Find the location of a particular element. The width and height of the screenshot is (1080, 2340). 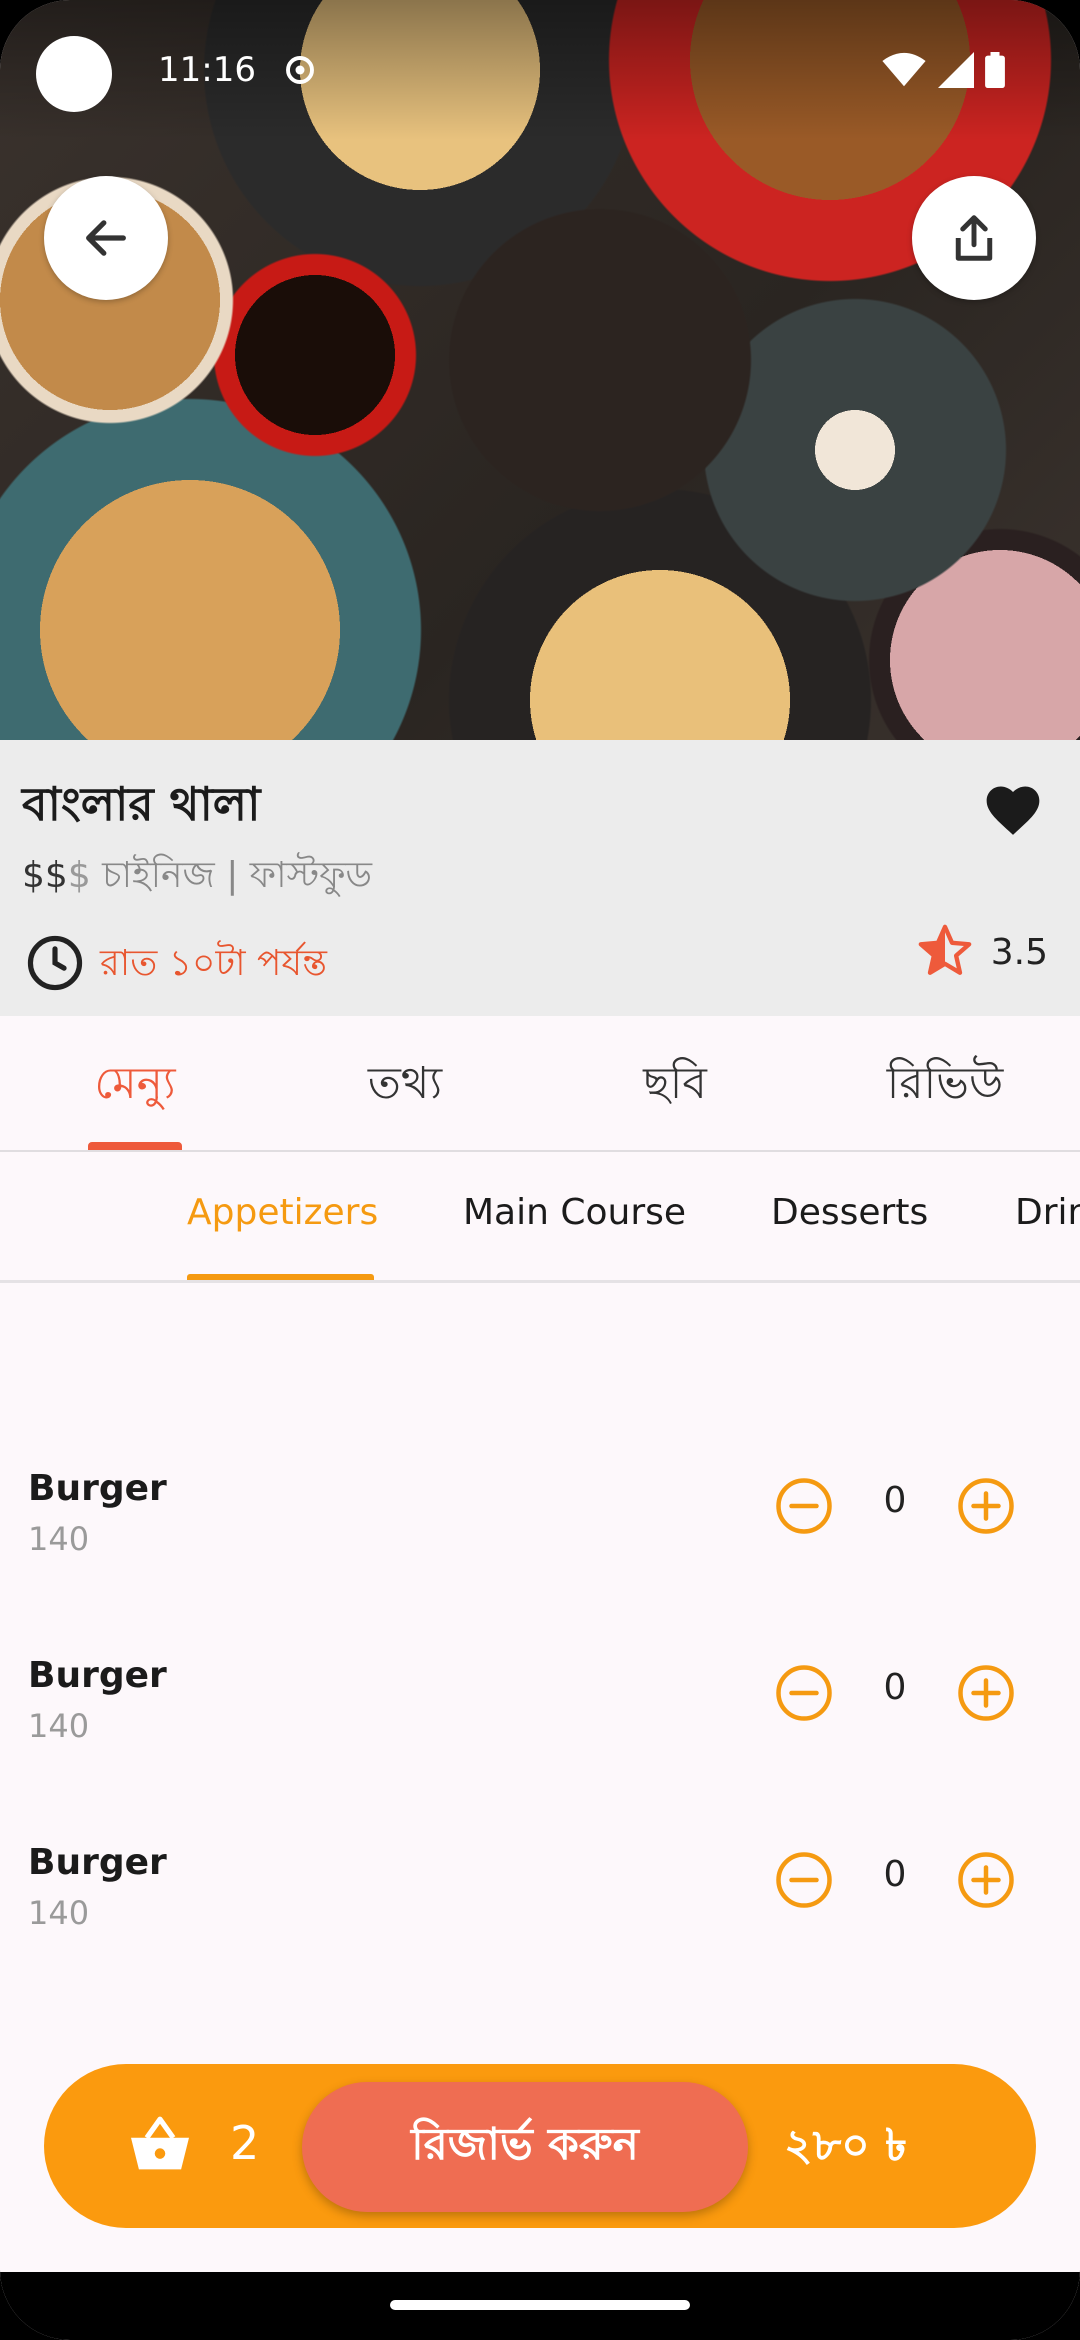

category-main-course: Main Course is located at coordinates (574, 1212).